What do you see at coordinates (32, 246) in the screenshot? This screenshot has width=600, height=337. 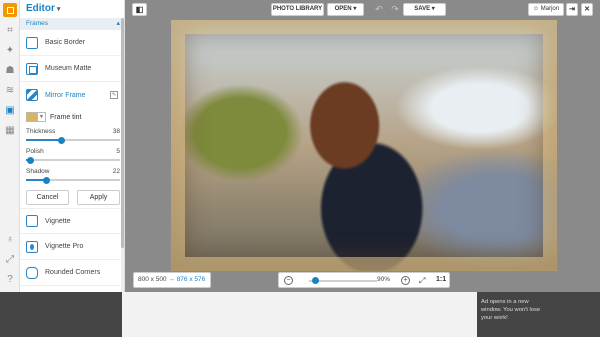 I see `vignette-pro-thumb-icon` at bounding box center [32, 246].